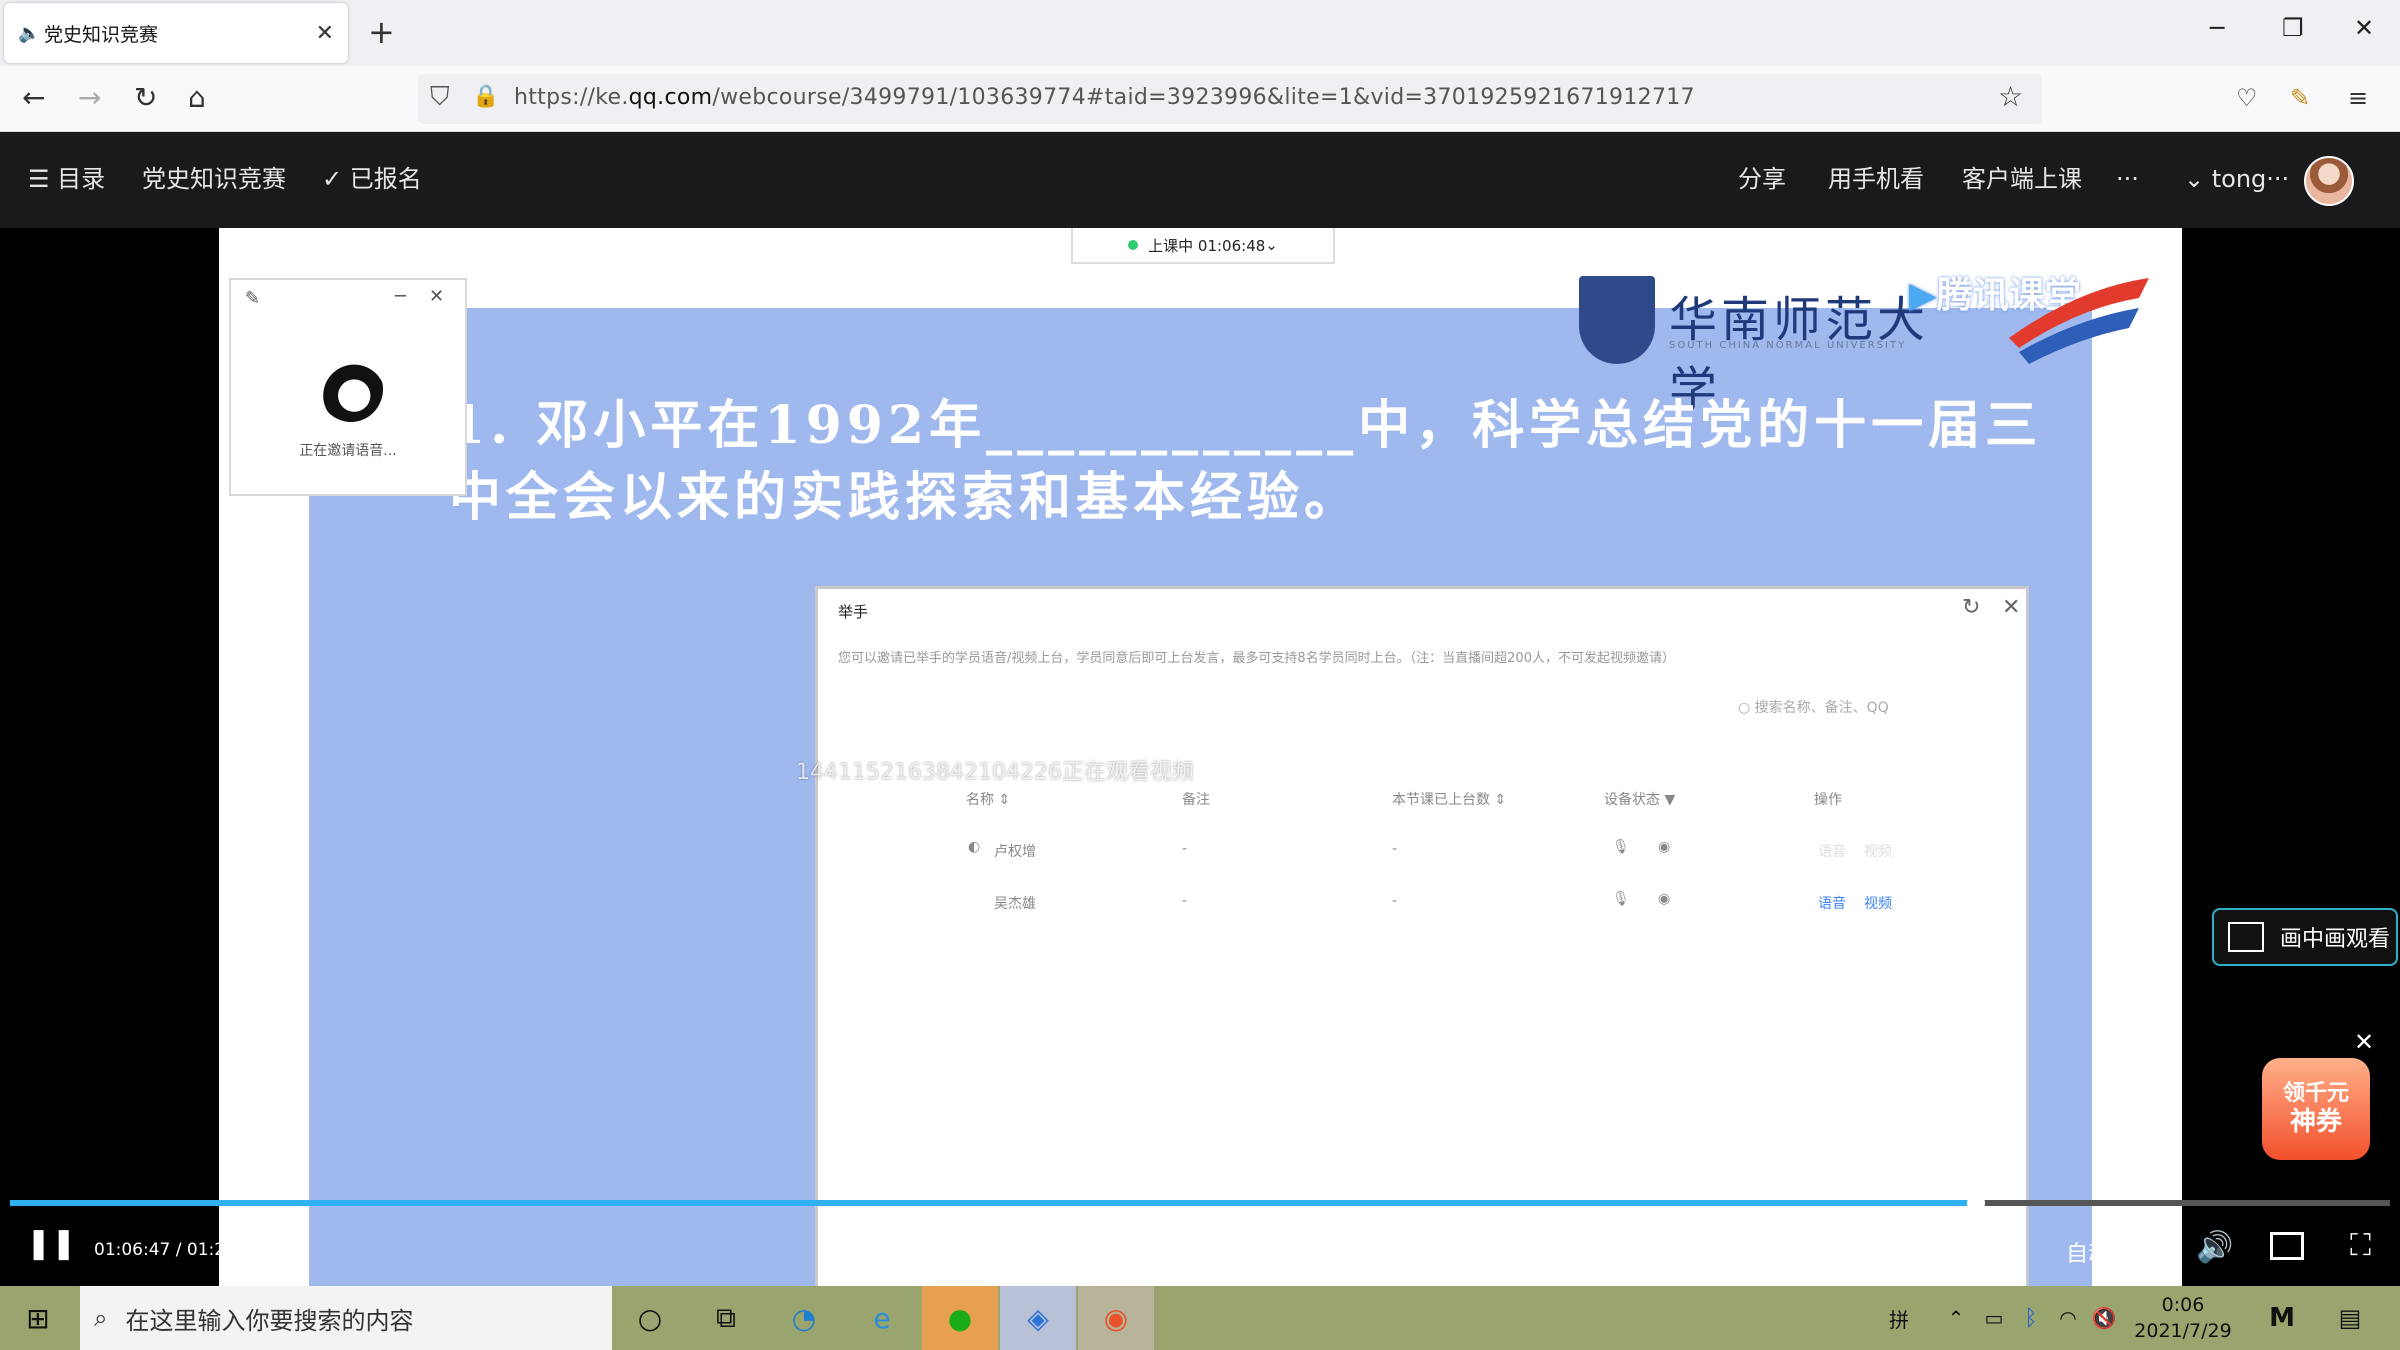 The image size is (2400, 1350). What do you see at coordinates (2079, 321) in the screenshot?
I see `decorative-flag-icon` at bounding box center [2079, 321].